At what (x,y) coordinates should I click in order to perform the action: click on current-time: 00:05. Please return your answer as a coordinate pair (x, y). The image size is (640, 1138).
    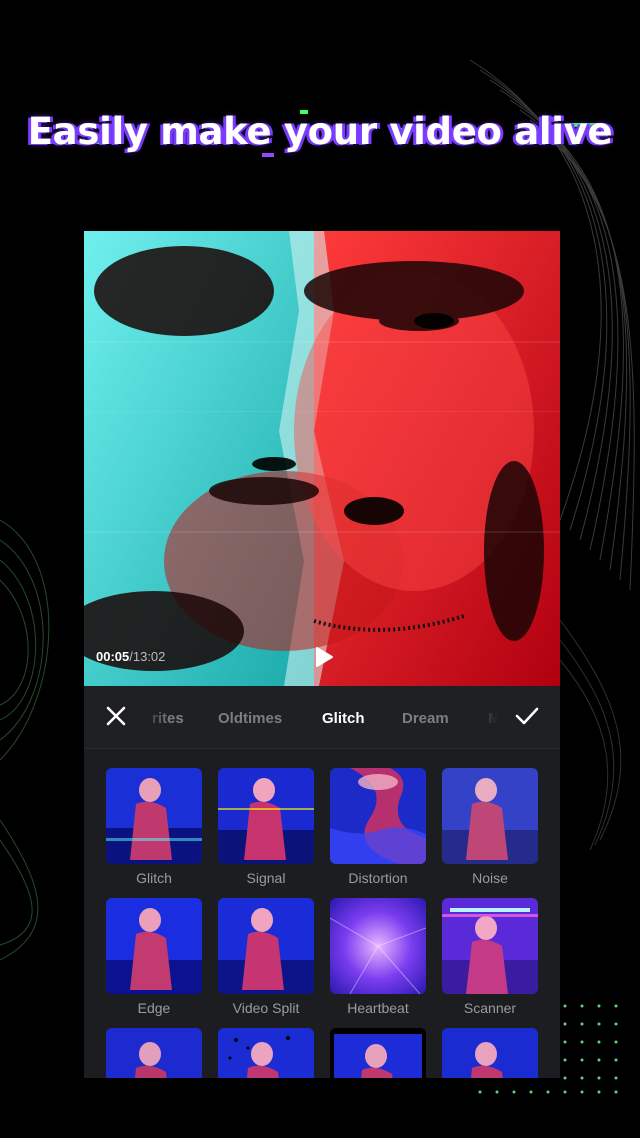
    Looking at the image, I should click on (113, 656).